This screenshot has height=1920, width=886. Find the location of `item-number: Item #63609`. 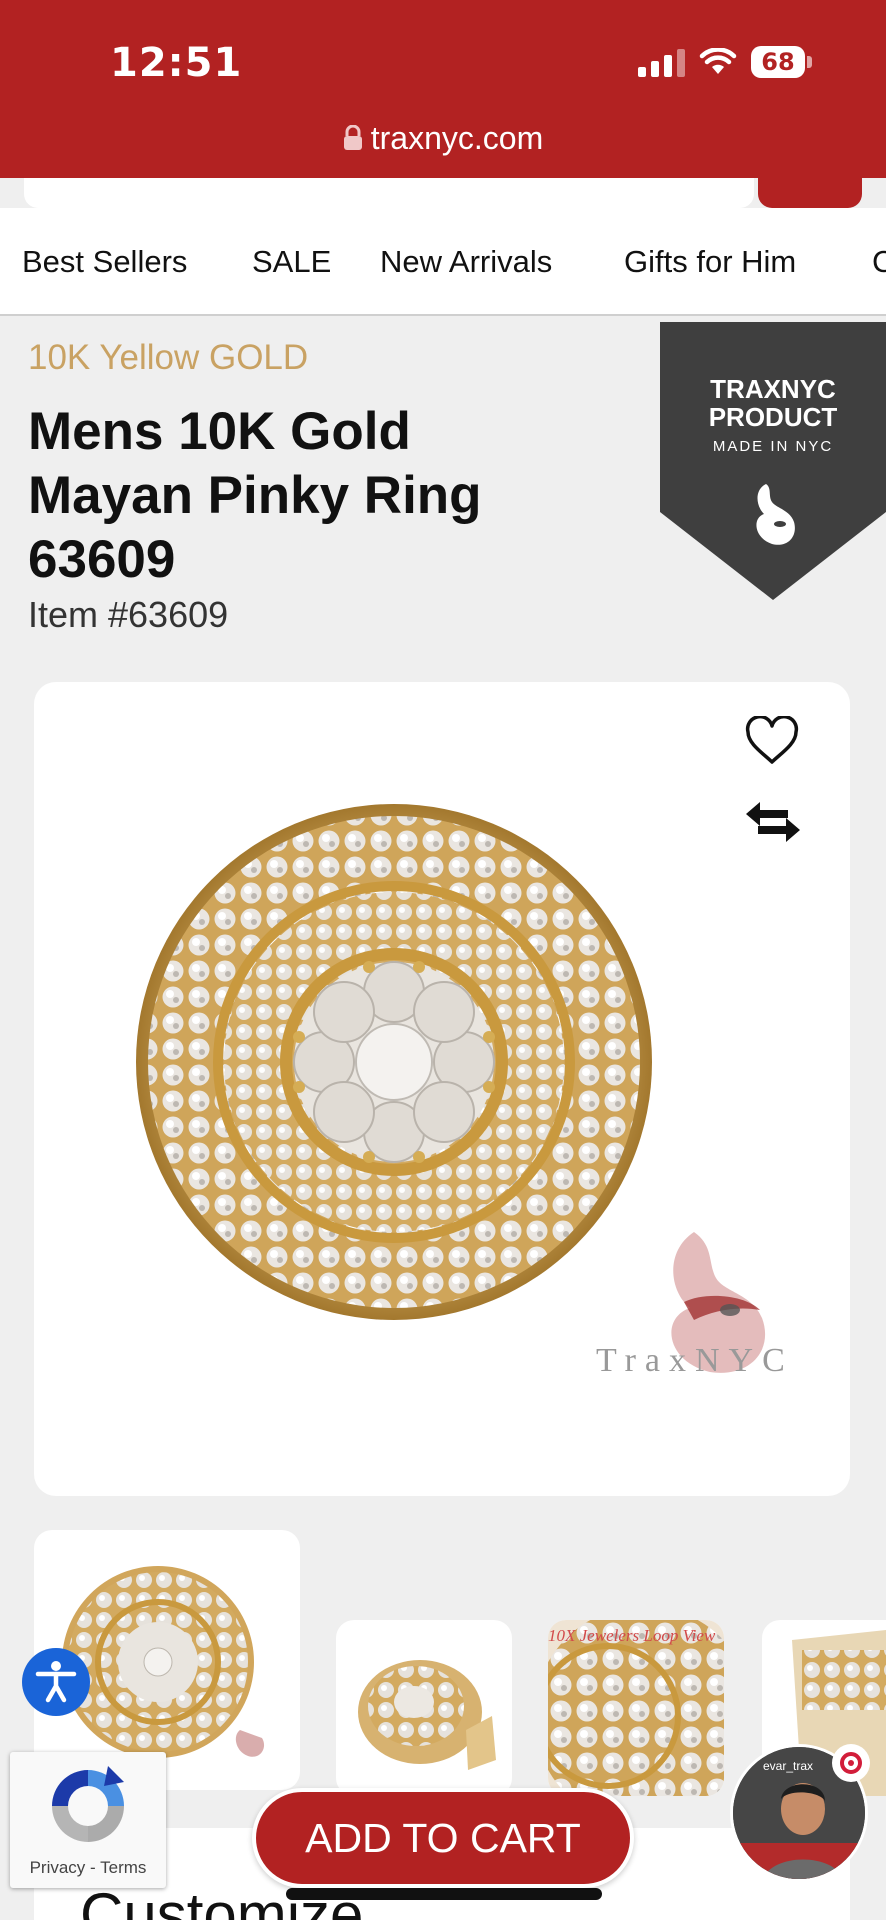

item-number: Item #63609 is located at coordinates (128, 614).